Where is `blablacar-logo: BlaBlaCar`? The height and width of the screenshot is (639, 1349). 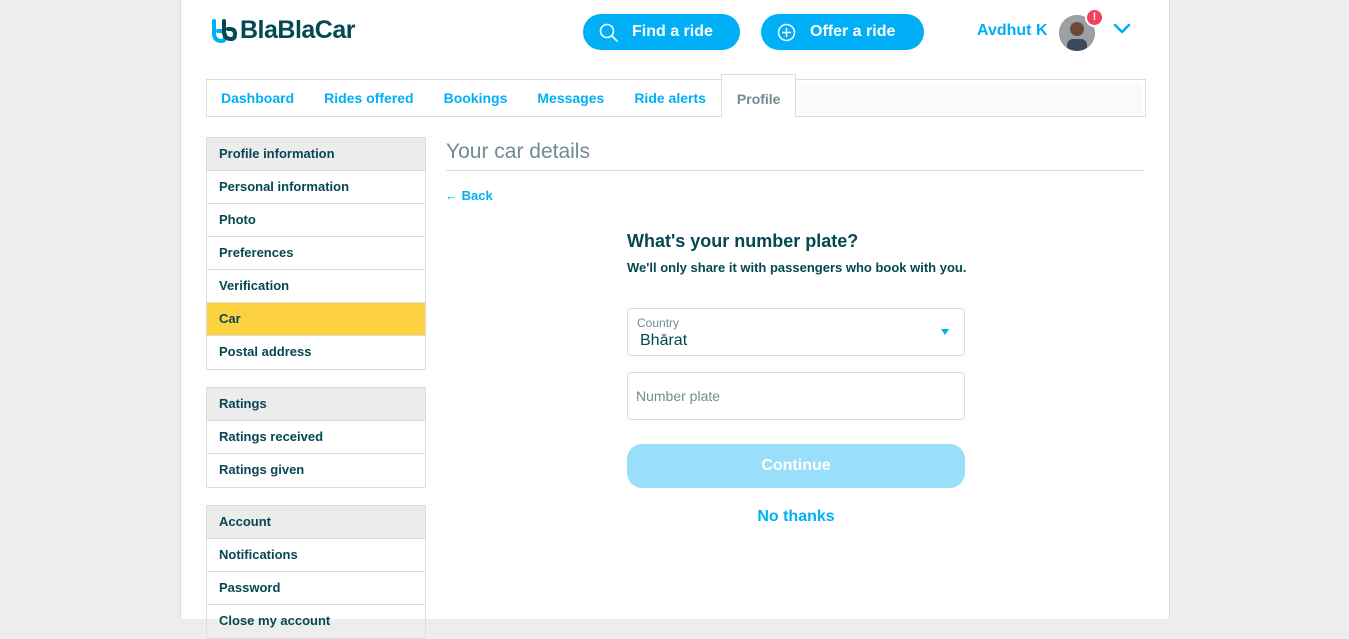 blablacar-logo: BlaBlaCar is located at coordinates (283, 30).